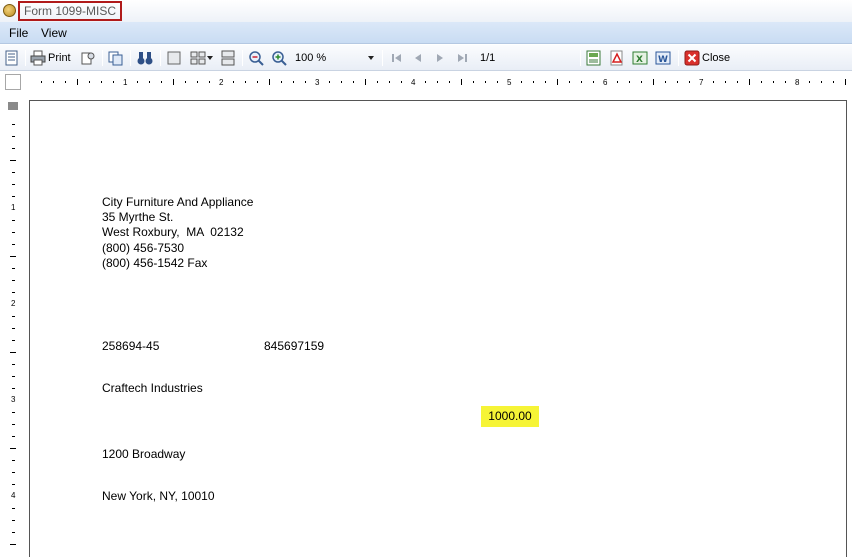 The height and width of the screenshot is (557, 852). I want to click on zoom-select: 100 %, so click(334, 58).